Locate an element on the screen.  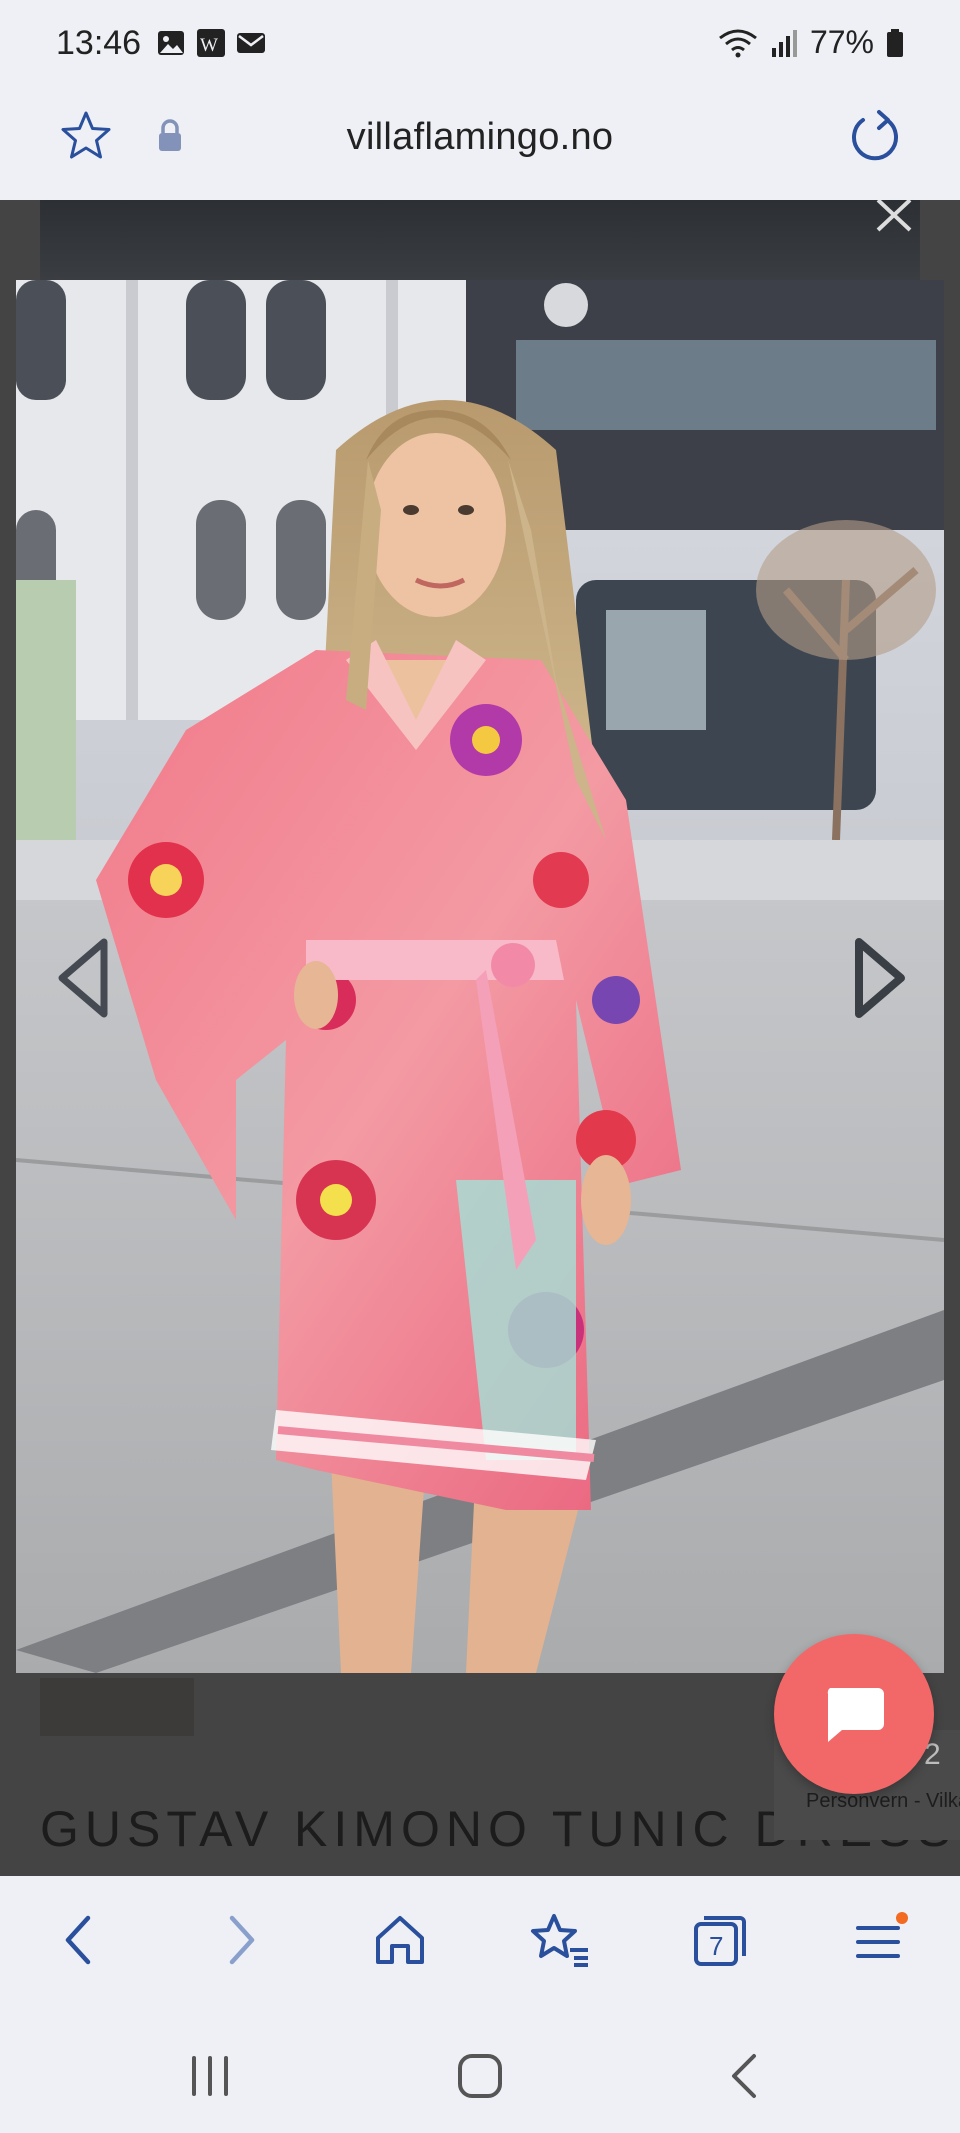
recent-apps-icon is located at coordinates (210, 2076).